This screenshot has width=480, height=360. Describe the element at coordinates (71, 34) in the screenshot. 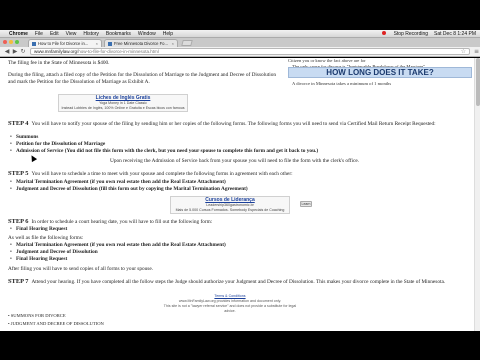

I see `menu-item-view: View` at that location.